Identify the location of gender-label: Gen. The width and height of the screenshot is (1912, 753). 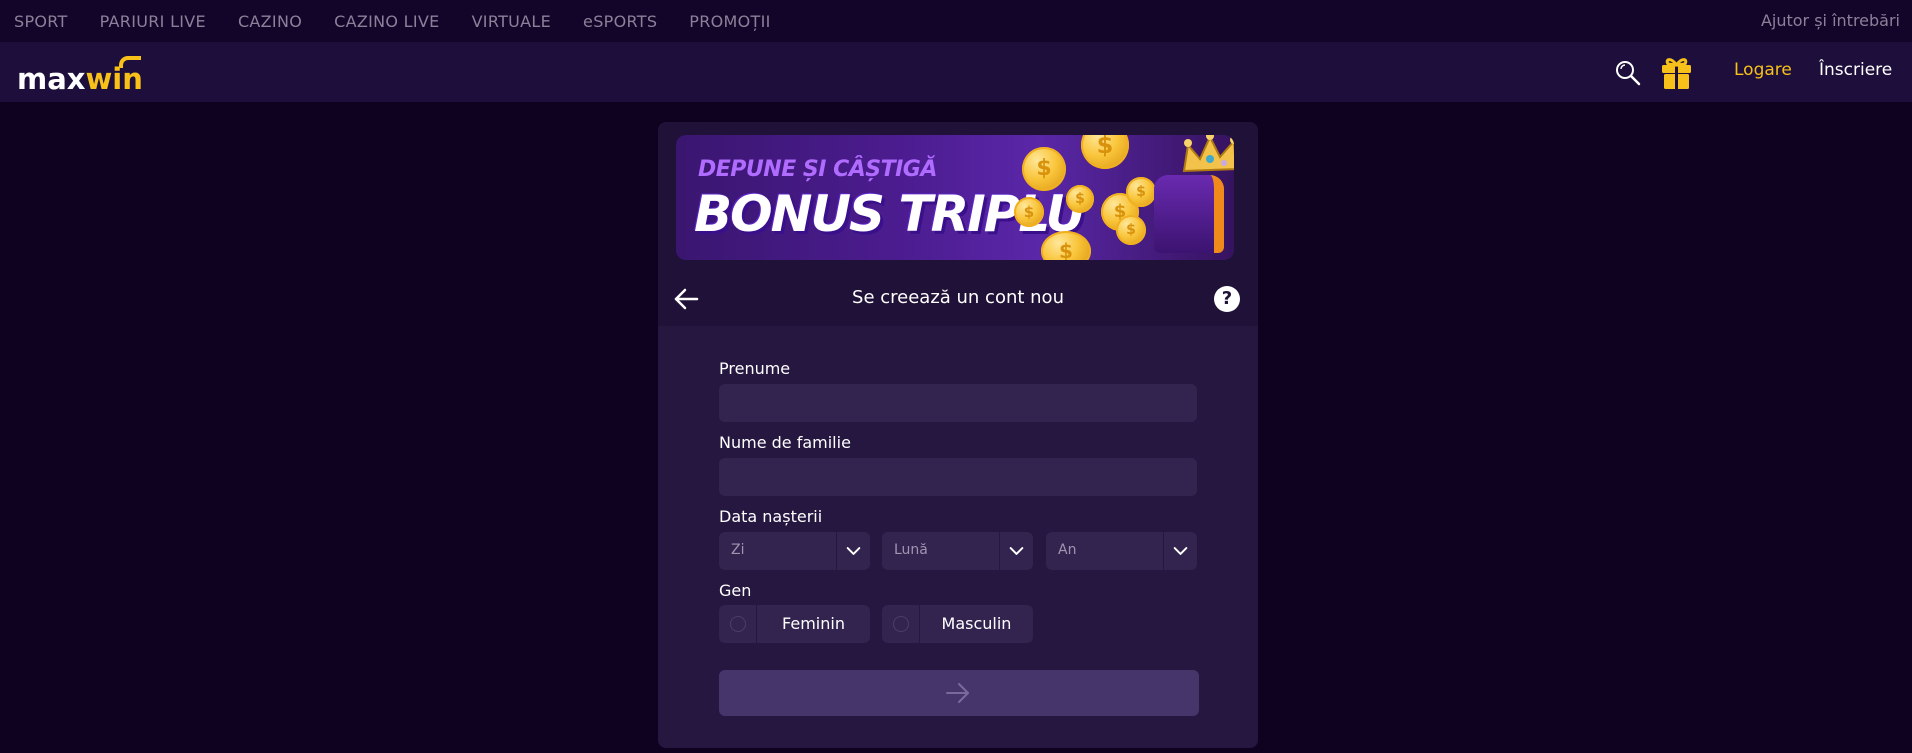
(735, 590).